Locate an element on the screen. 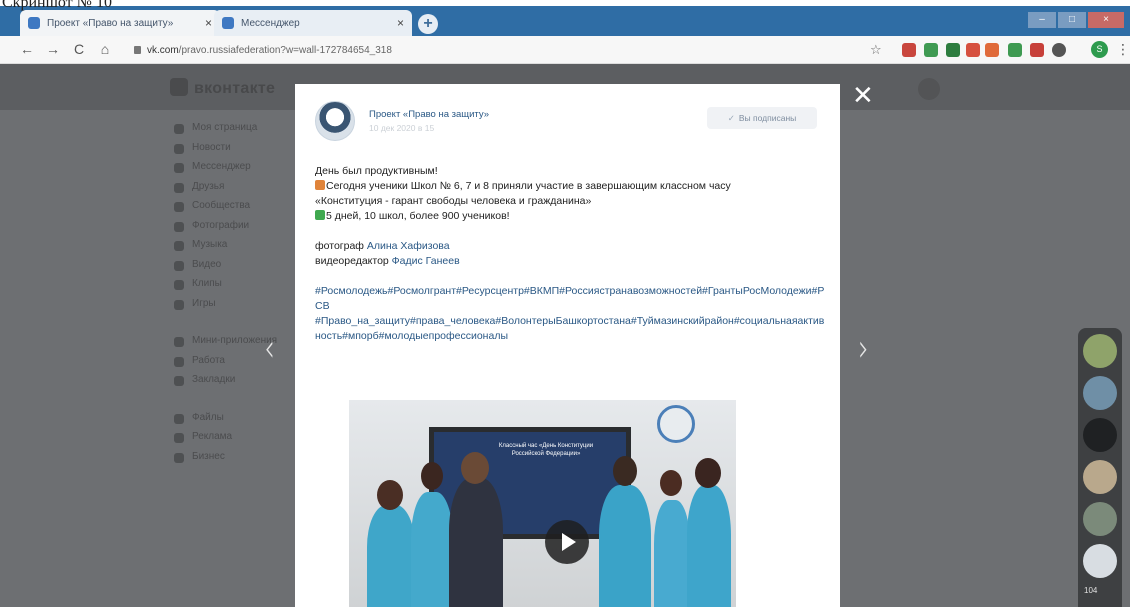  prev-post-arrow-icon: ‹ is located at coordinates (269, 348).